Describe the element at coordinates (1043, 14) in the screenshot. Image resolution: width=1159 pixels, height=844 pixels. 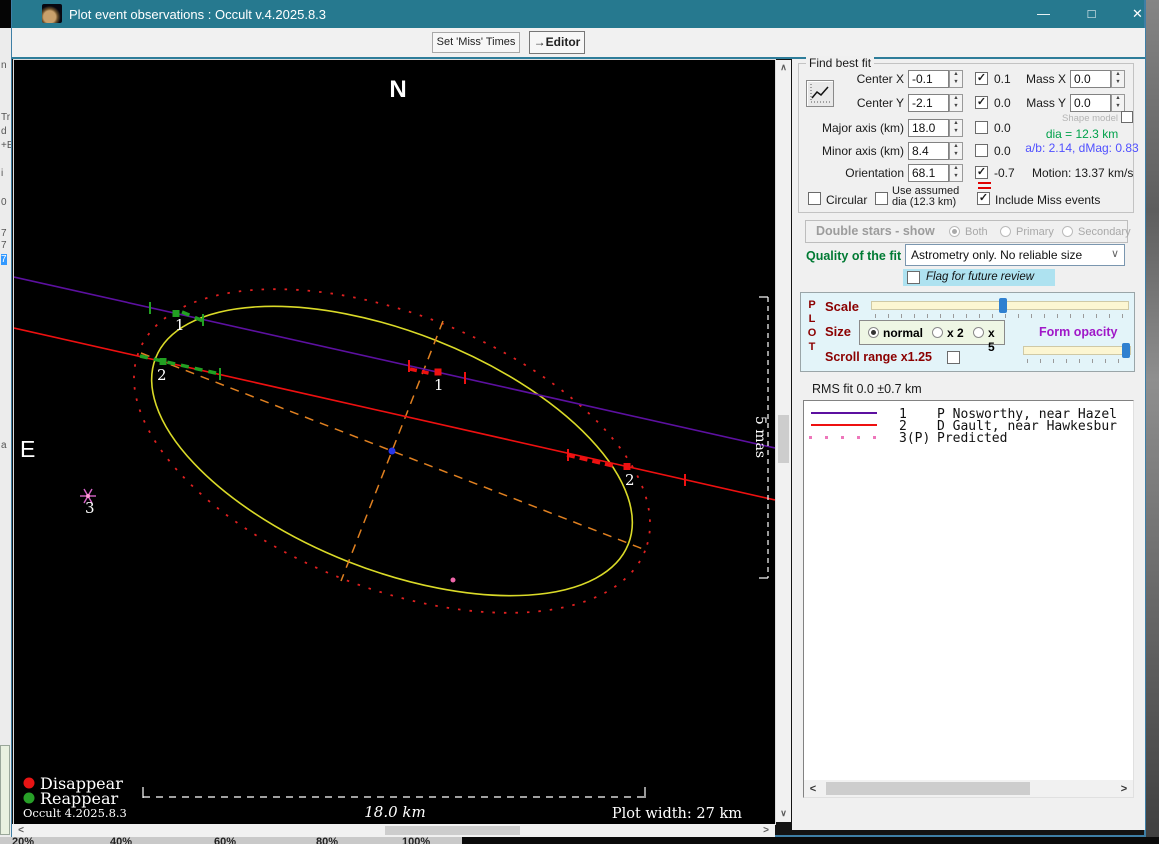
I see `minimize-button: —` at that location.